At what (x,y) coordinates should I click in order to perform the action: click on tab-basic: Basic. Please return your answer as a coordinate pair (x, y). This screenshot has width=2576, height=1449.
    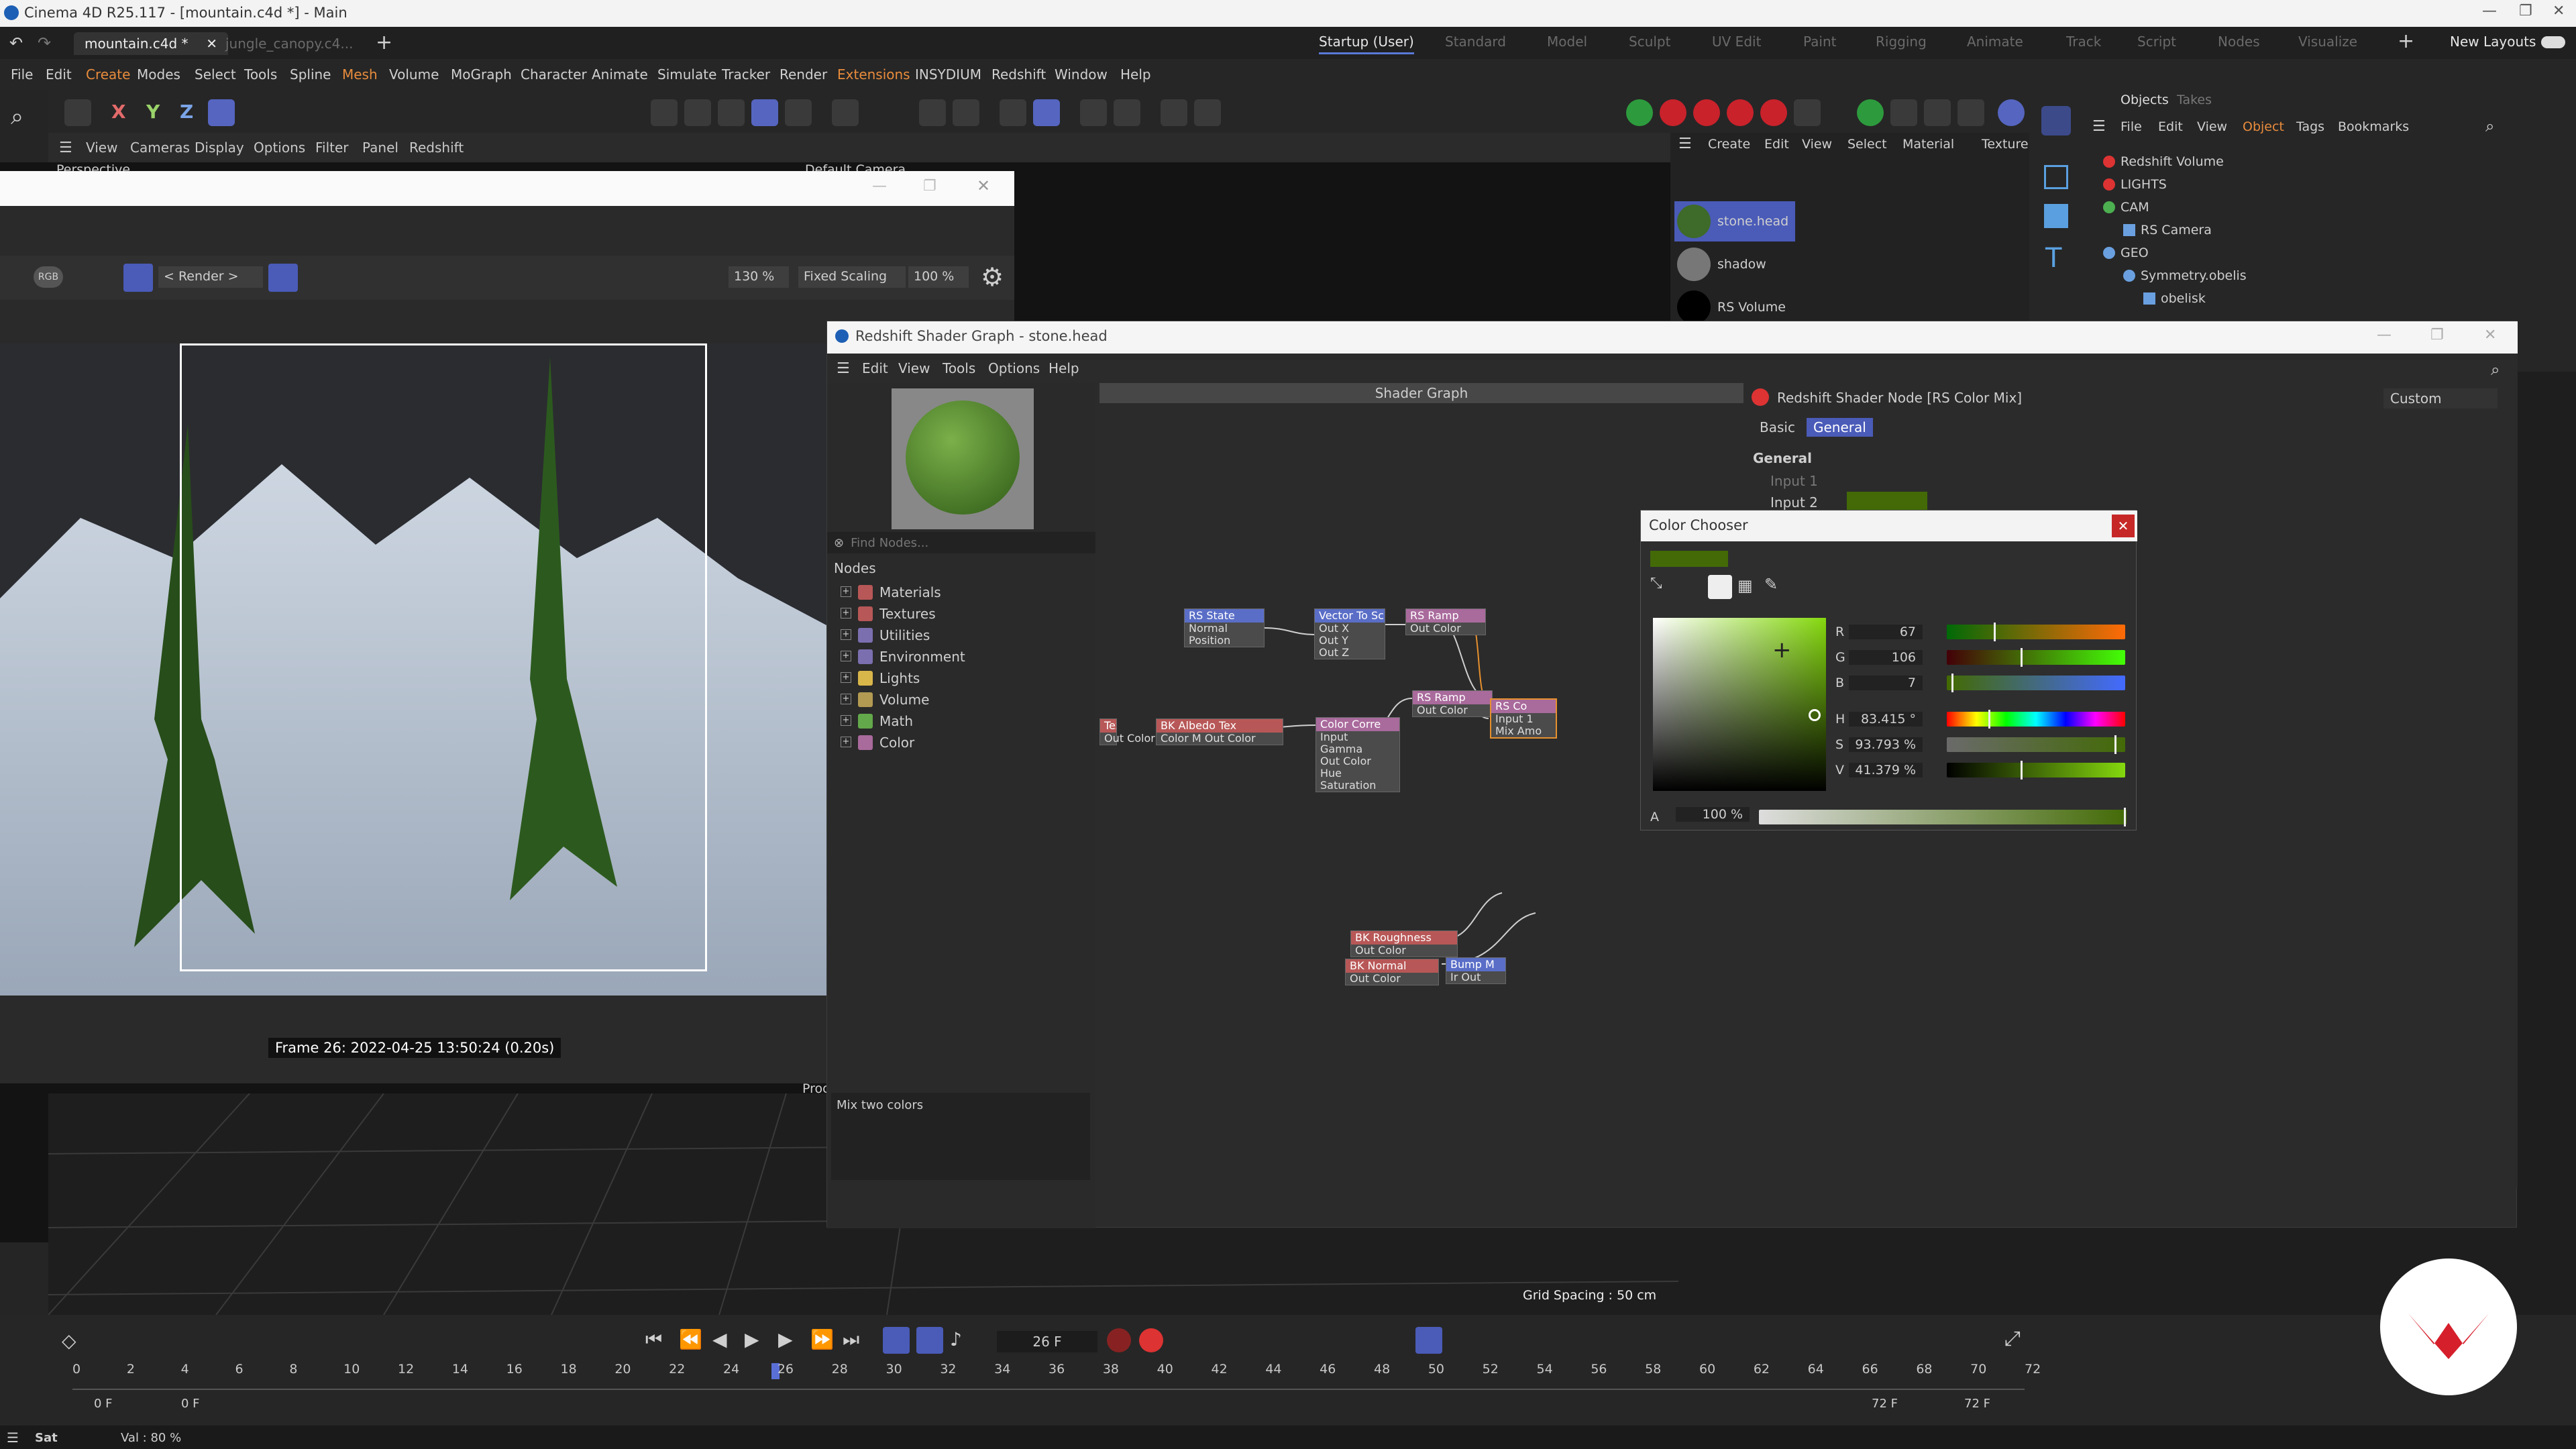
    Looking at the image, I should click on (1777, 427).